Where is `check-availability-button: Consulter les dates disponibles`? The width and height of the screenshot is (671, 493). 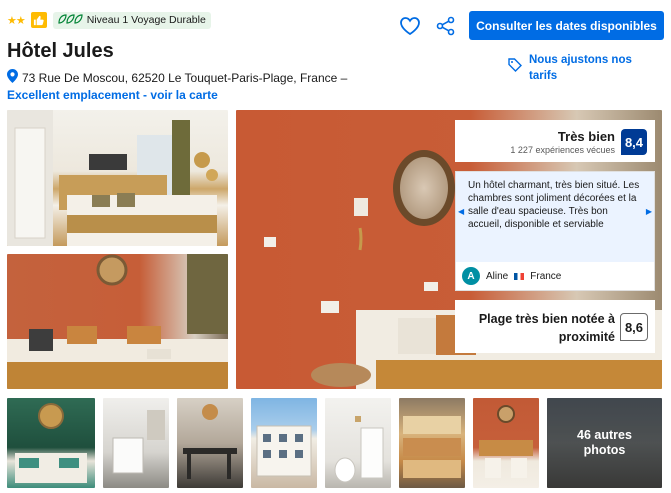
check-availability-button: Consulter les dates disponibles is located at coordinates (566, 25).